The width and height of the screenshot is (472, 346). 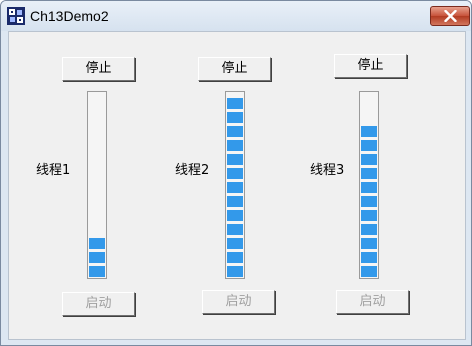 I want to click on thread1-progress-fill, so click(x=97, y=257).